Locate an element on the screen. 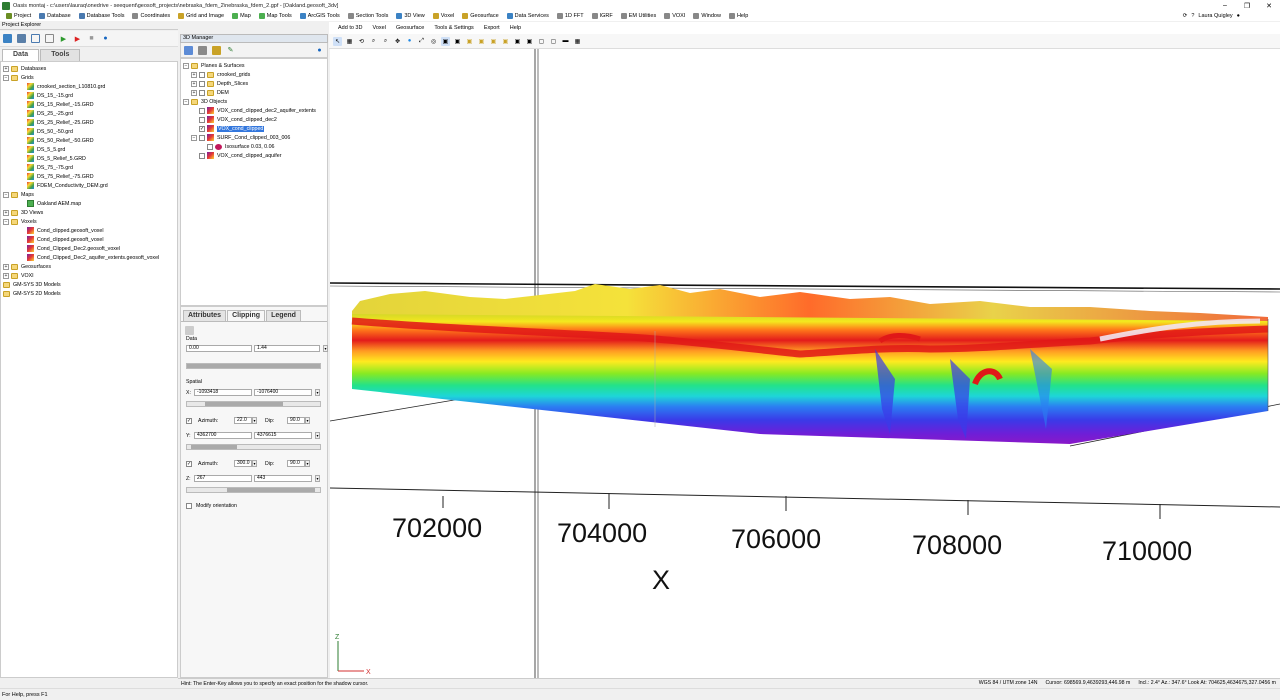 The width and height of the screenshot is (1280, 700). modify-orientation-checkbox is located at coordinates (189, 506).